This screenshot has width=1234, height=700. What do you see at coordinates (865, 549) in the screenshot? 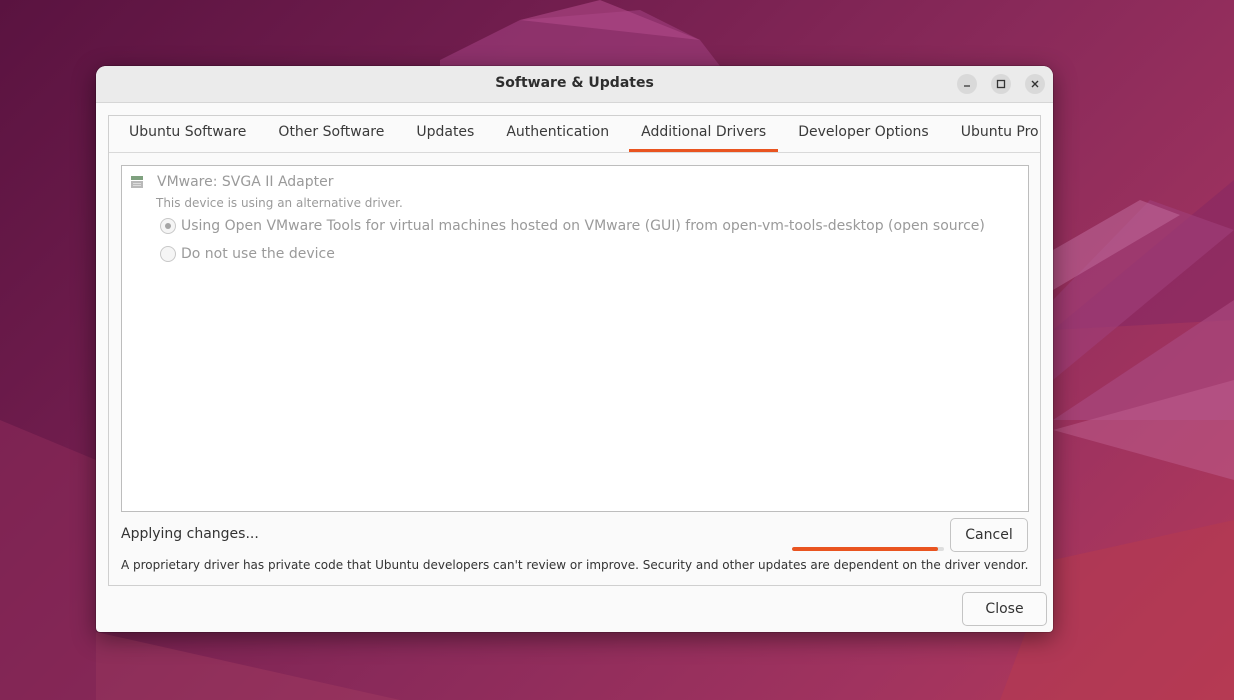
I see `progress-fill` at bounding box center [865, 549].